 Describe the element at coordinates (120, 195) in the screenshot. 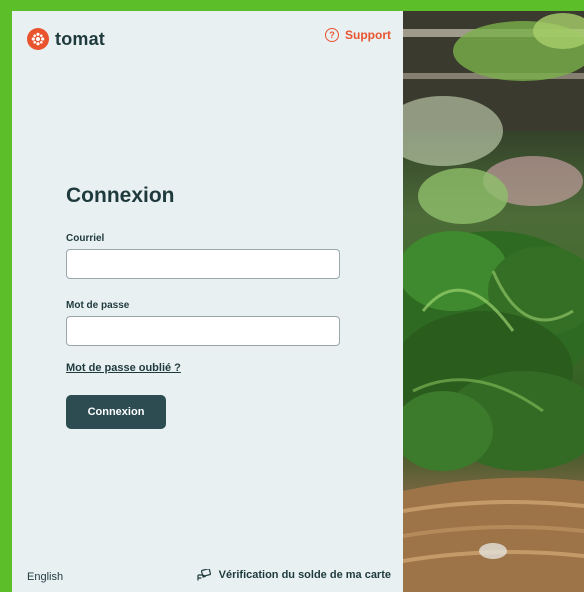

I see `page-title: Connexion` at that location.